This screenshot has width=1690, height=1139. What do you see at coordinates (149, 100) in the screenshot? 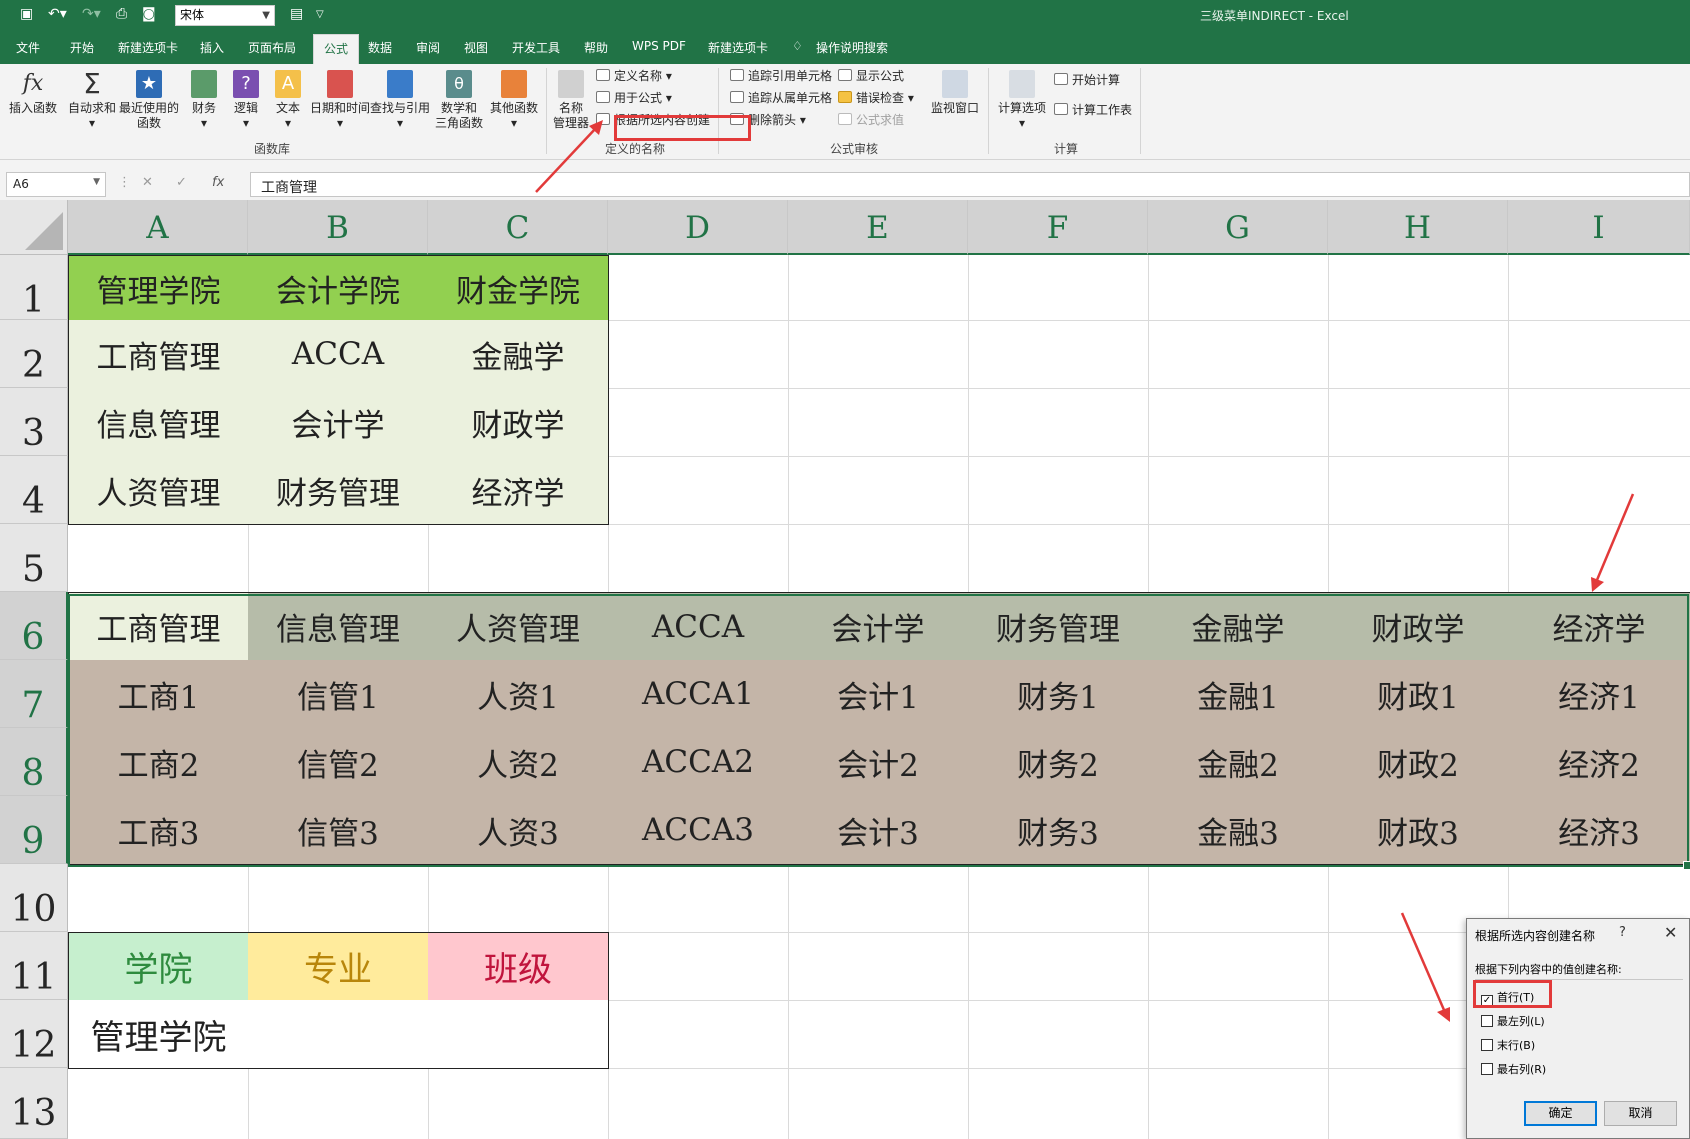
I see `recent-functions-button: ★ 最近使用的 函数` at bounding box center [149, 100].